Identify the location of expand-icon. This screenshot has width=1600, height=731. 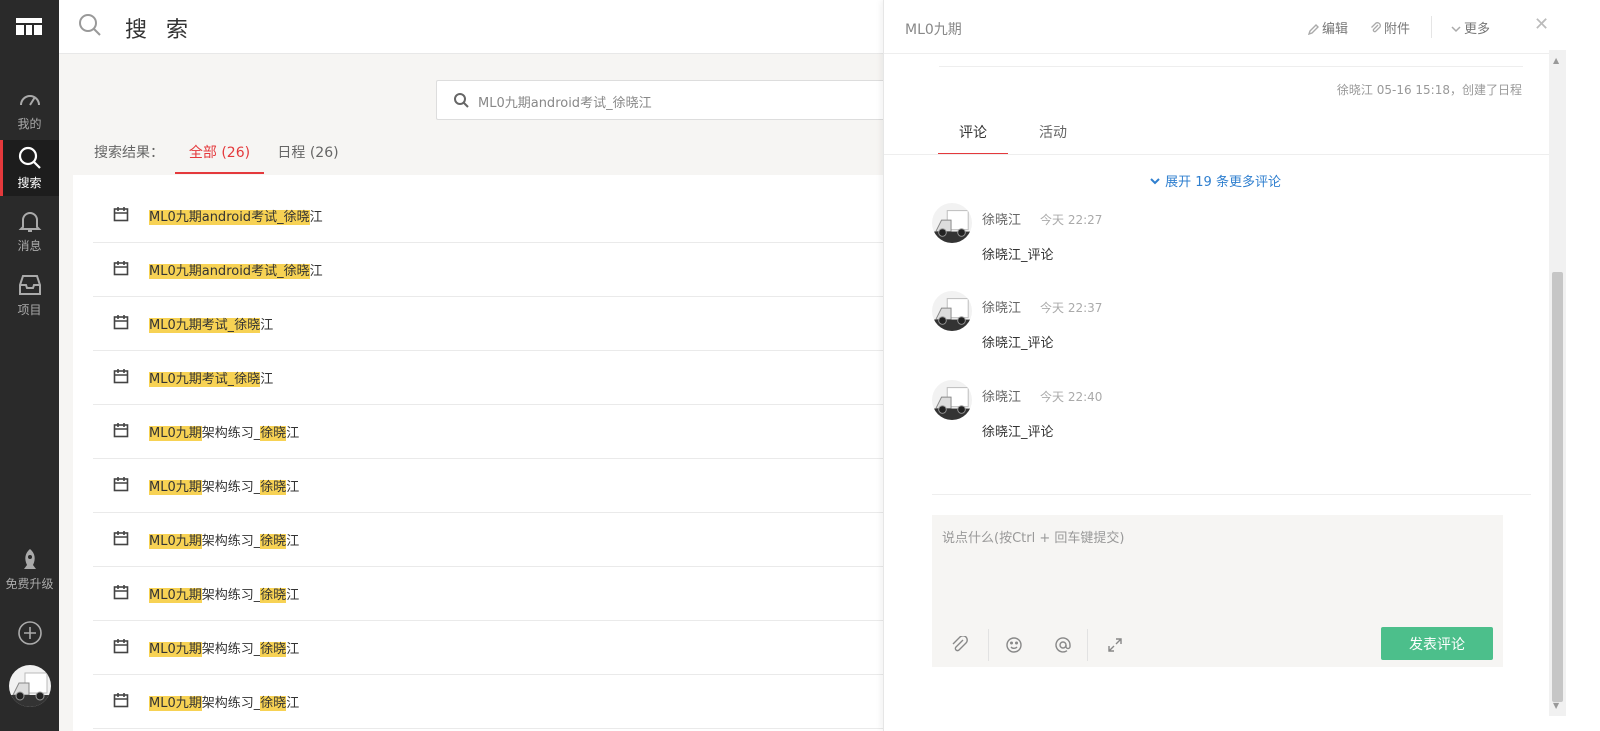
(1115, 645).